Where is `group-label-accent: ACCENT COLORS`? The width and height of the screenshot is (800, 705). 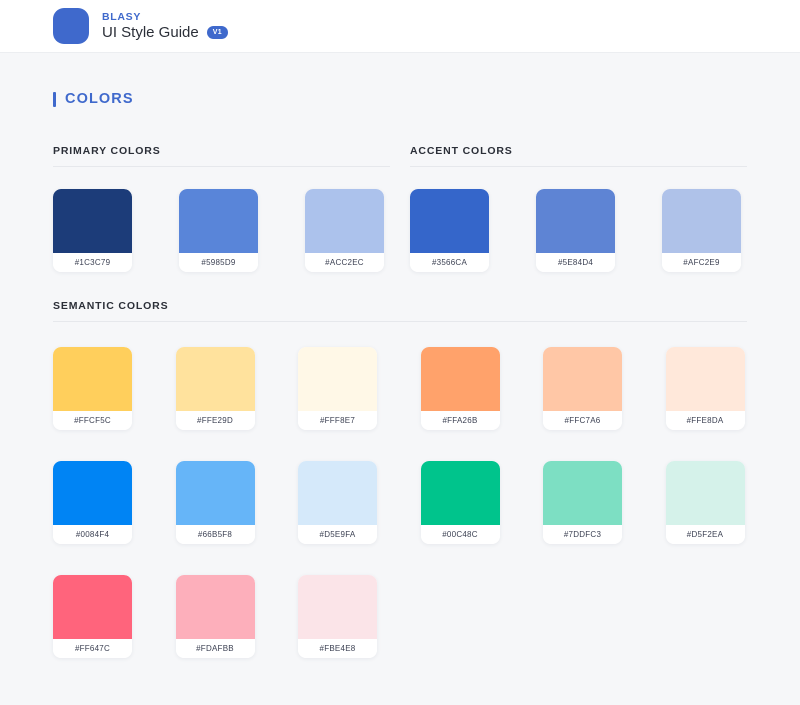
group-label-accent: ACCENT COLORS is located at coordinates (461, 151).